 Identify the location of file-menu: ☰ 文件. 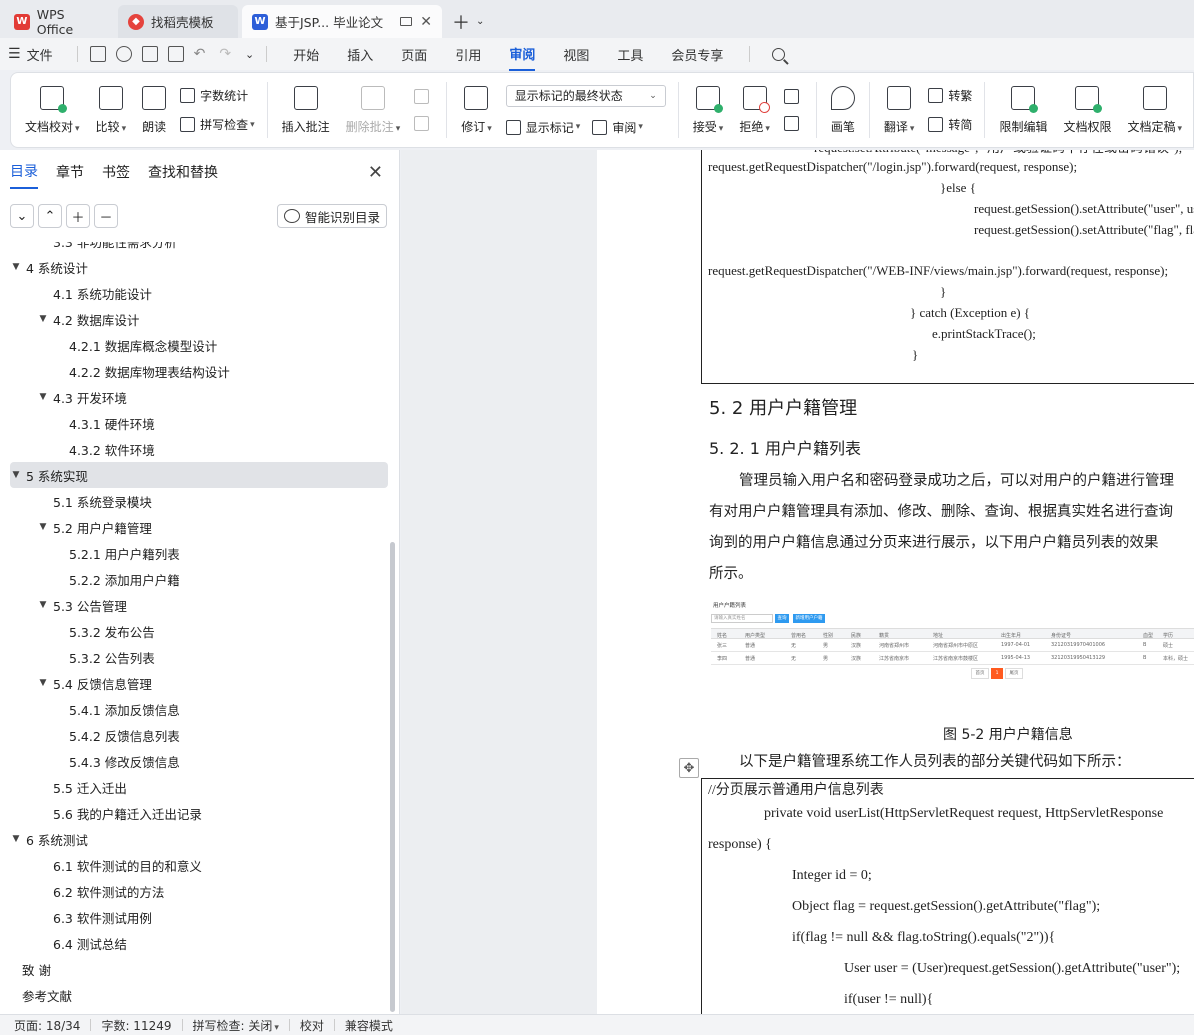
(30, 54).